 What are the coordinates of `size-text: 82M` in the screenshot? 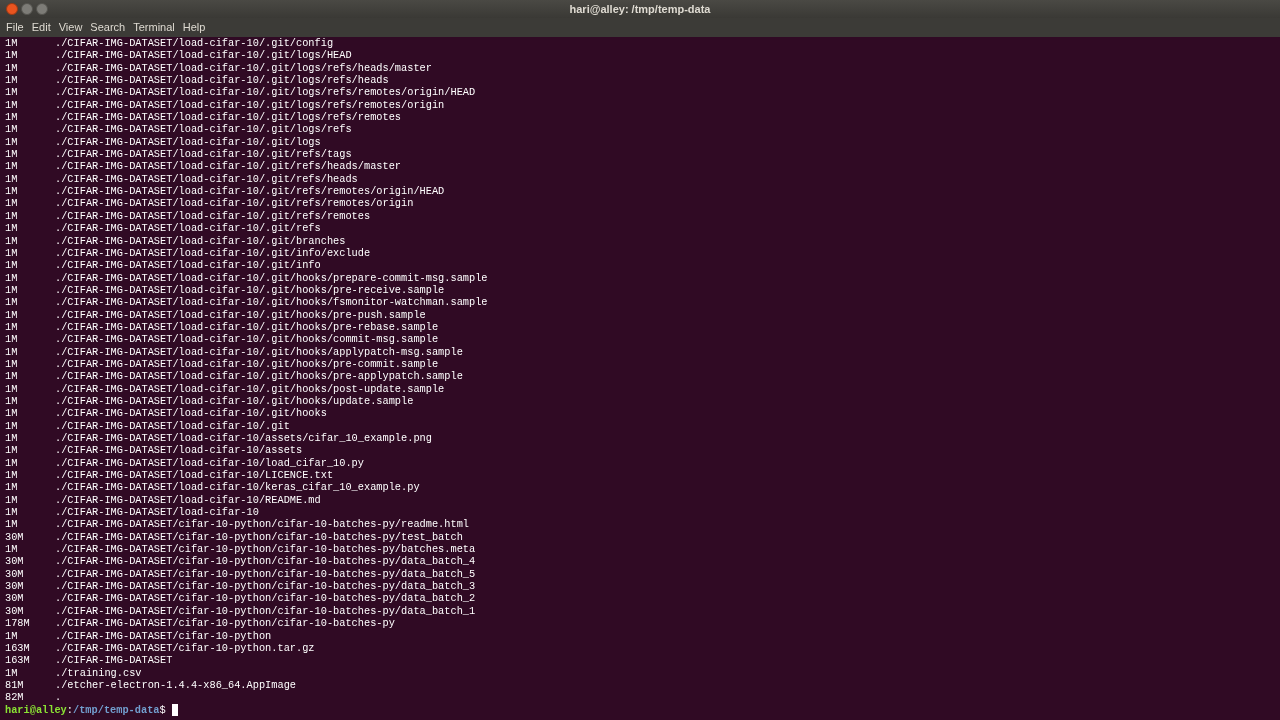 It's located at (15, 697).